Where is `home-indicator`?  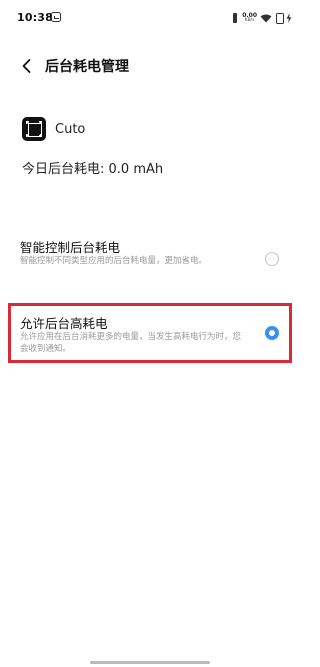 home-indicator is located at coordinates (150, 662).